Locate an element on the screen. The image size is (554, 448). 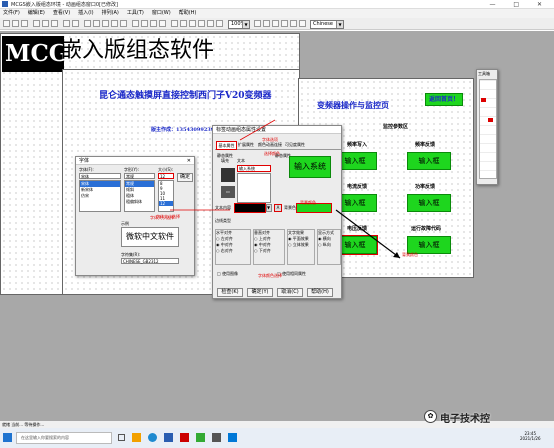
app-taskbar-icon is located at coordinates (184, 437).